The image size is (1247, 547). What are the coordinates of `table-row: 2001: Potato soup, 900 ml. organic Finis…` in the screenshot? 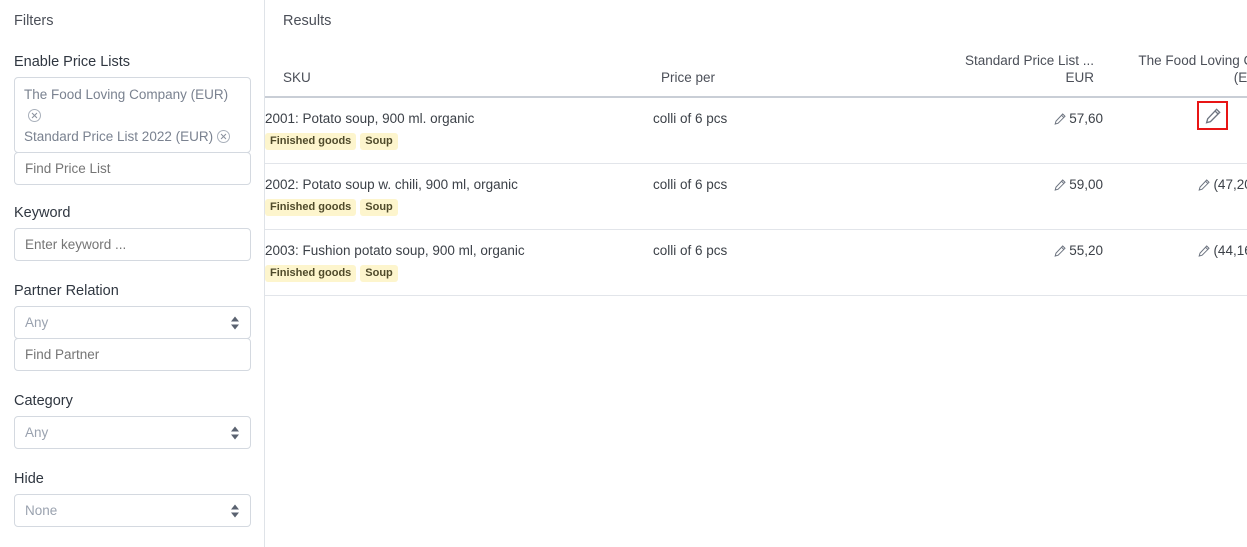 It's located at (756, 130).